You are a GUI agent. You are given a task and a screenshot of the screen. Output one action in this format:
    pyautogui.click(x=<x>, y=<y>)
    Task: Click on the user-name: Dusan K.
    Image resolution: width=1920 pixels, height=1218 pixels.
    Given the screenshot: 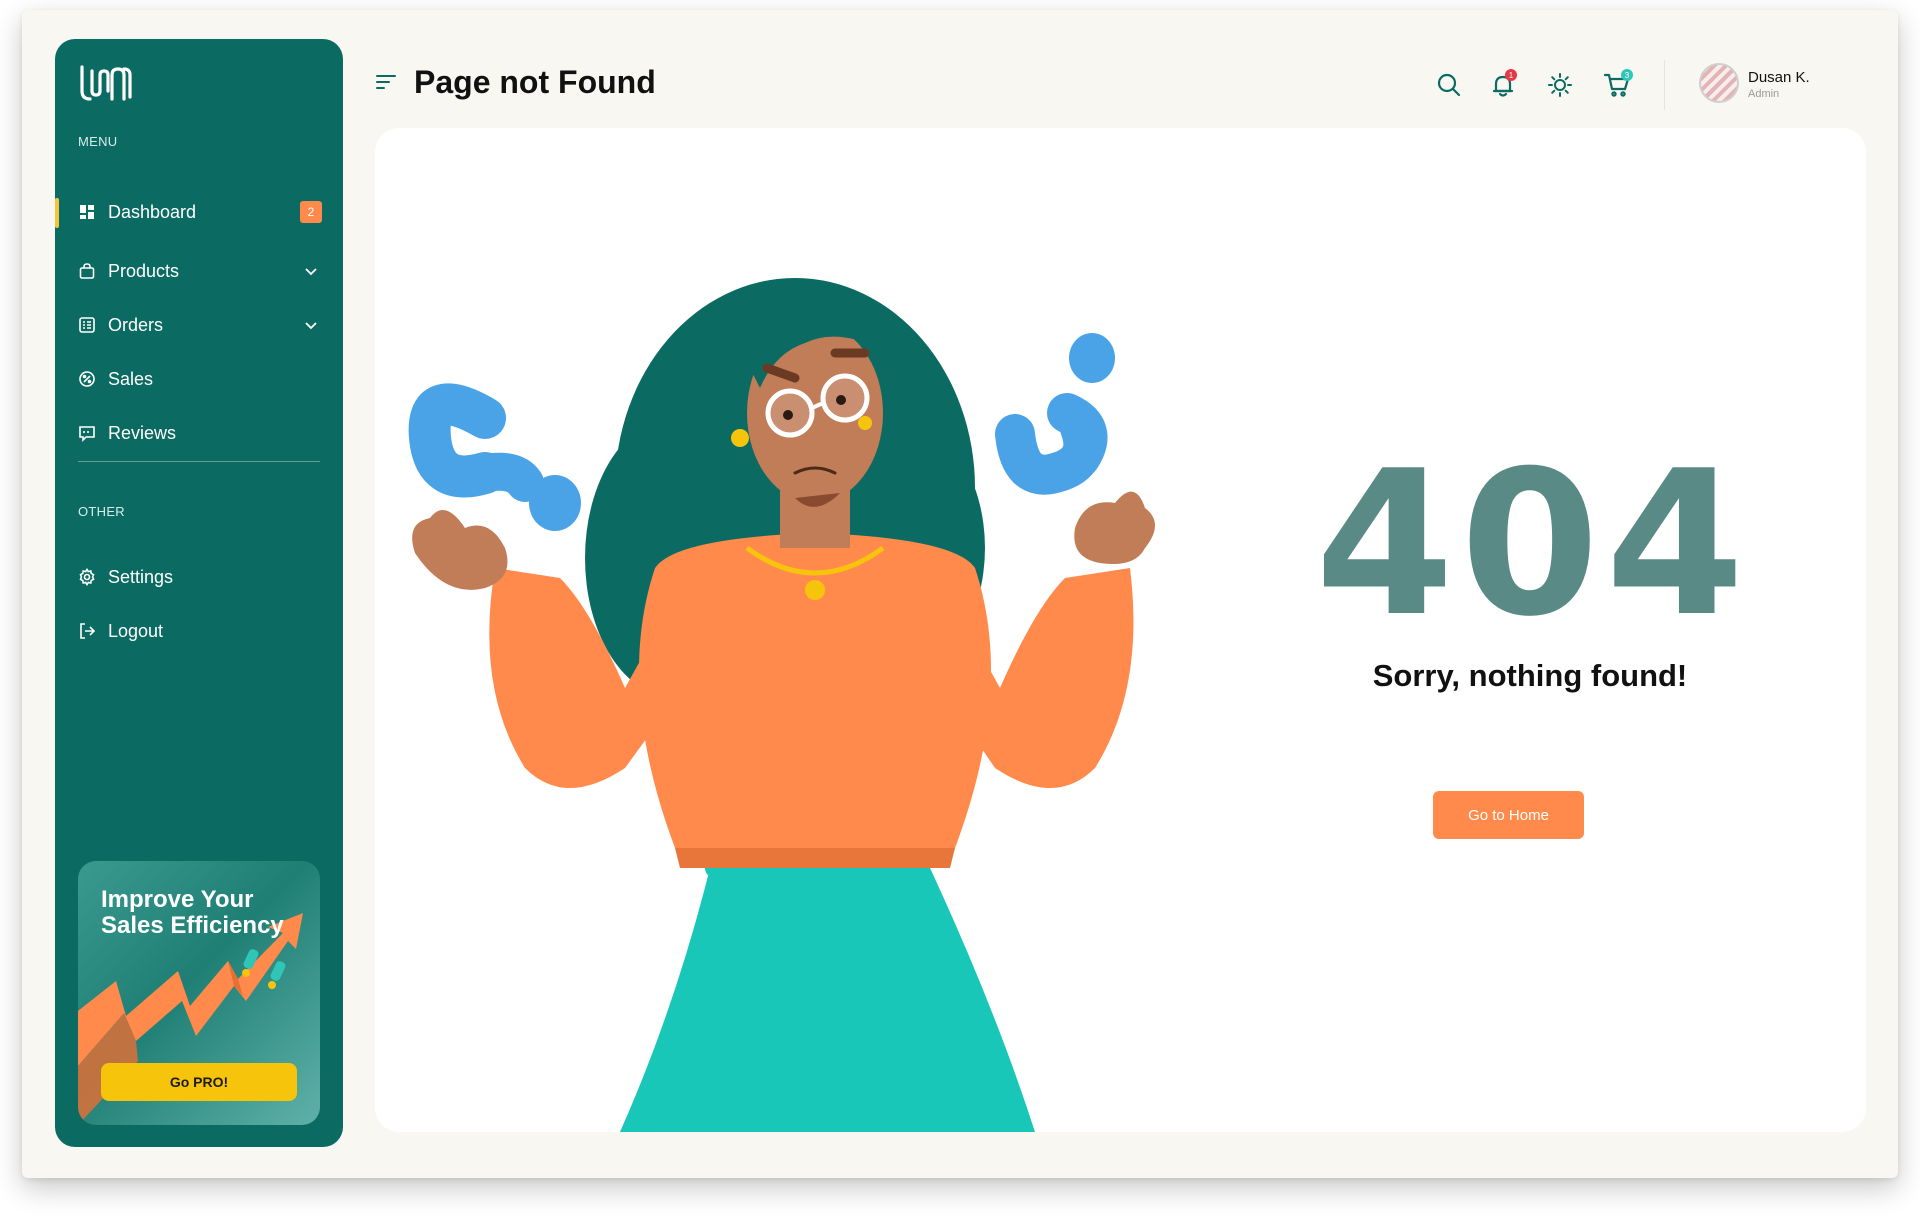 What is the action you would take?
    pyautogui.click(x=1779, y=77)
    